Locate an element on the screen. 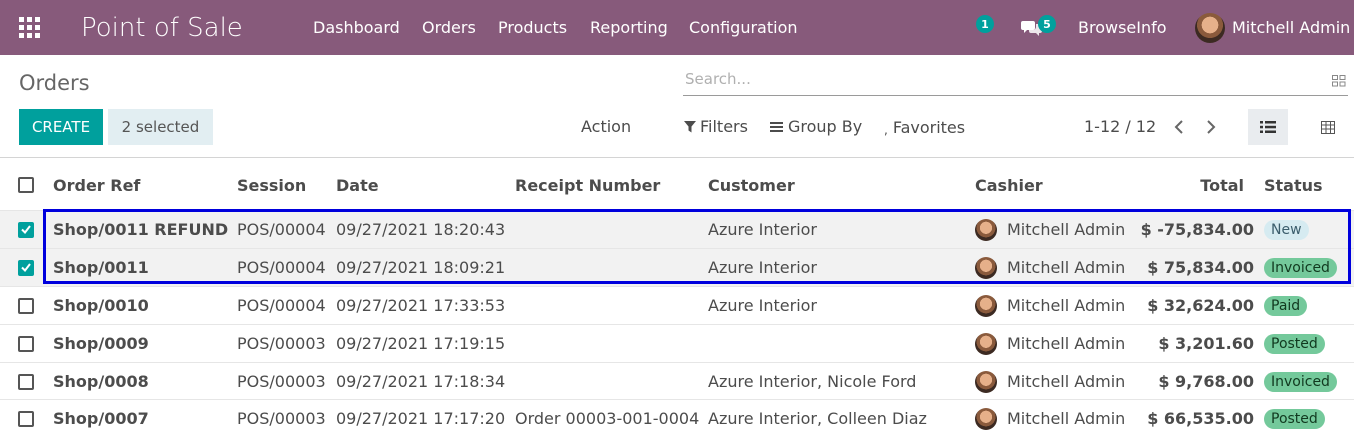 Image resolution: width=1354 pixels, height=439 pixels. select-all-checkbox is located at coordinates (26, 185).